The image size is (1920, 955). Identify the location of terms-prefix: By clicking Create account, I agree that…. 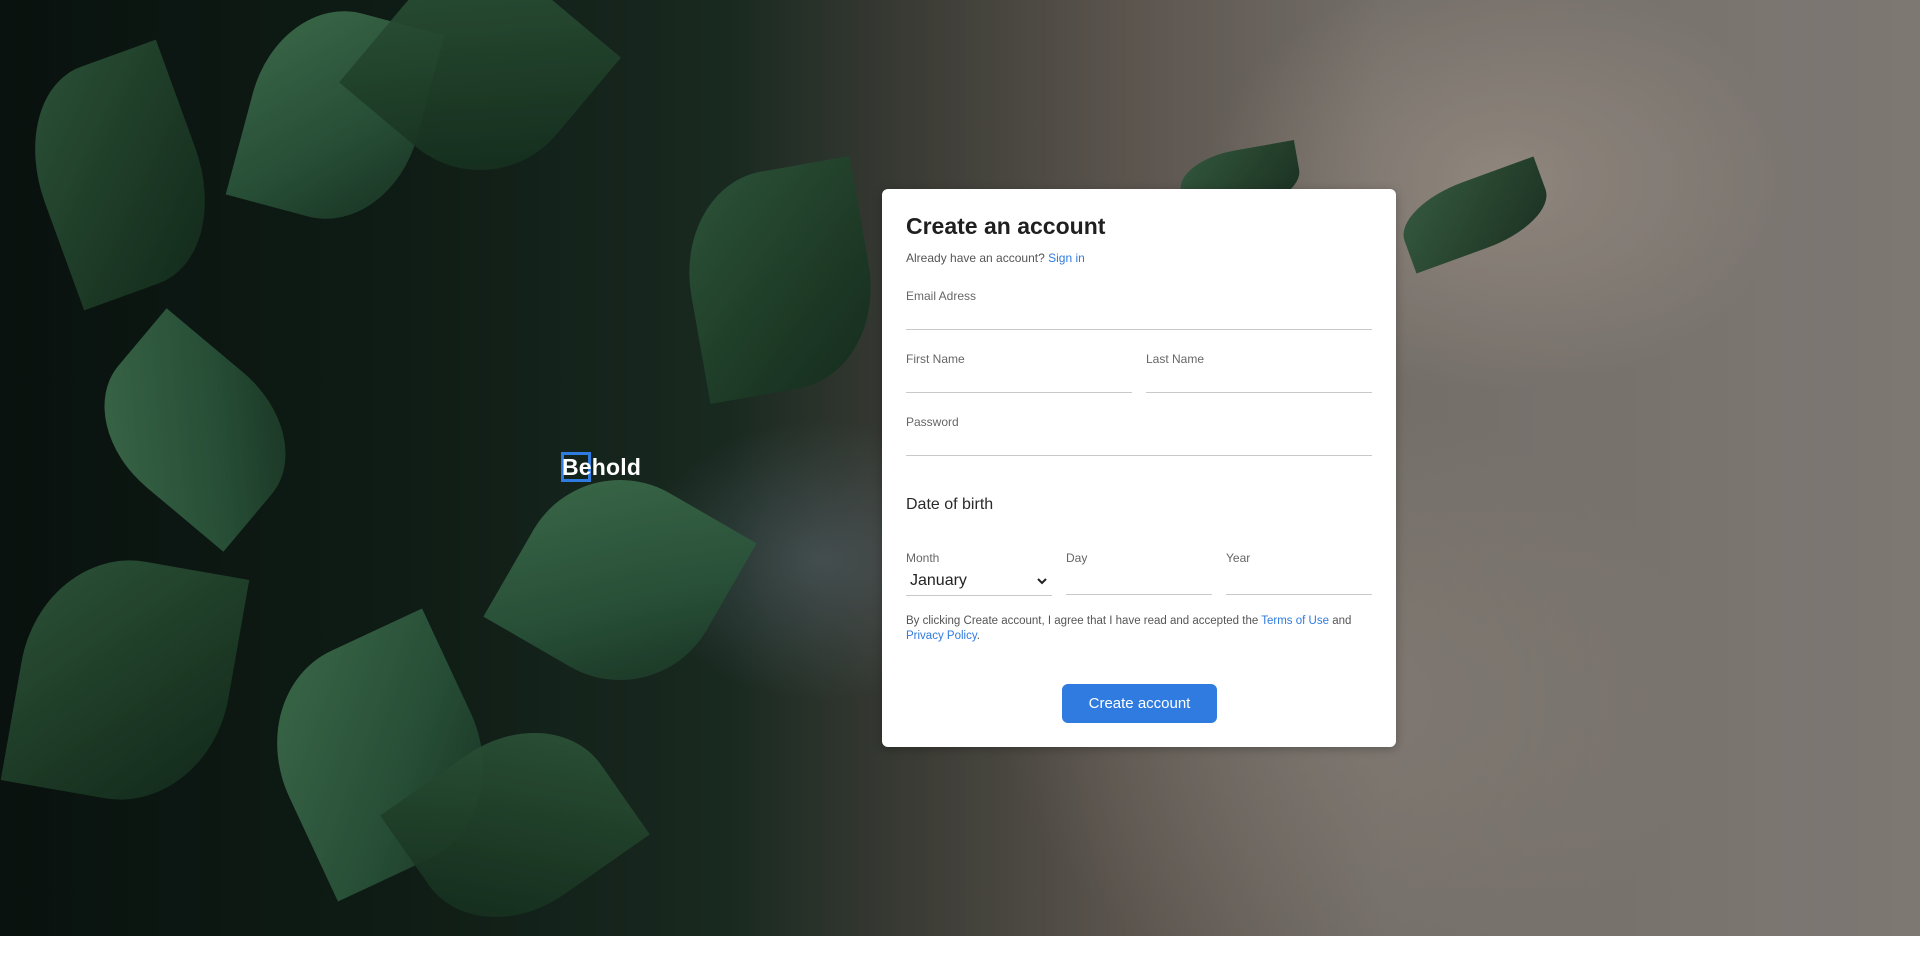
(1082, 621).